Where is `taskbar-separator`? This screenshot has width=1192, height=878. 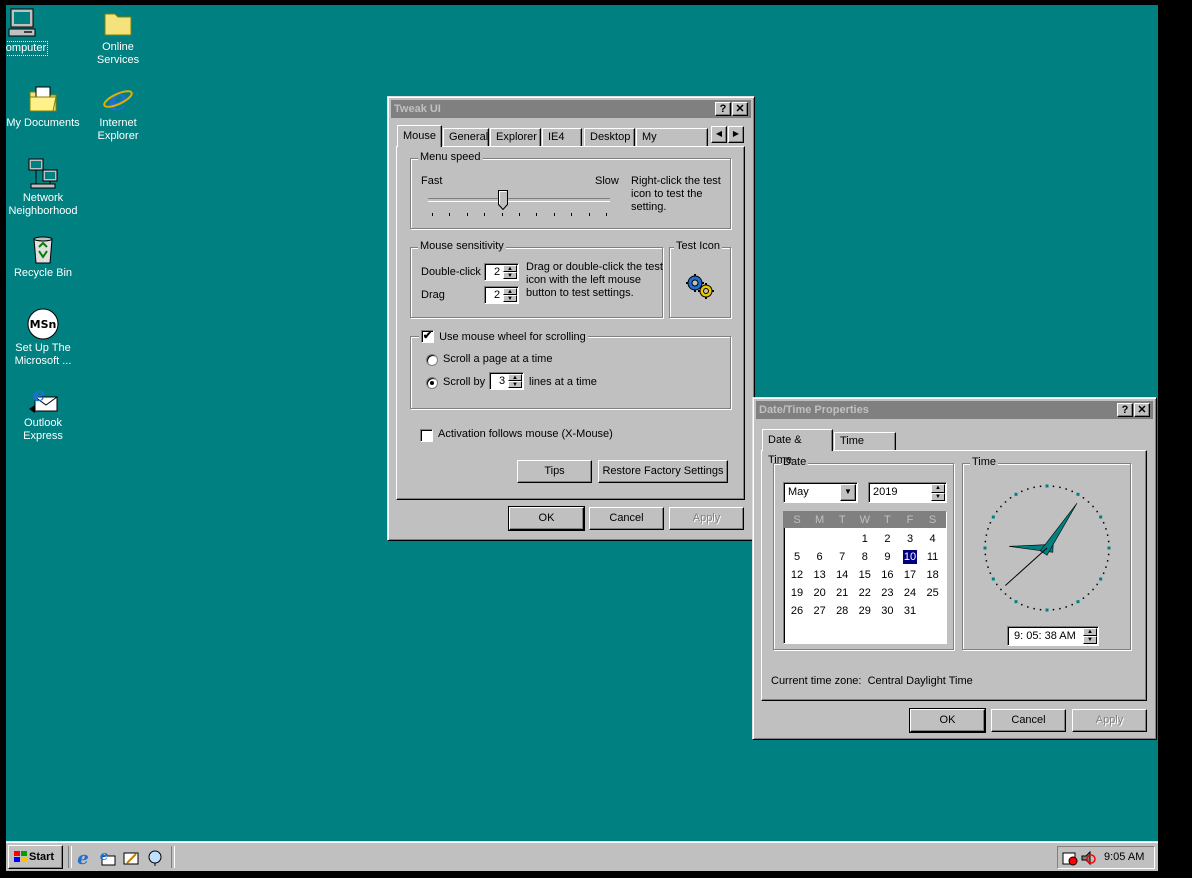
taskbar-separator is located at coordinates (173, 857).